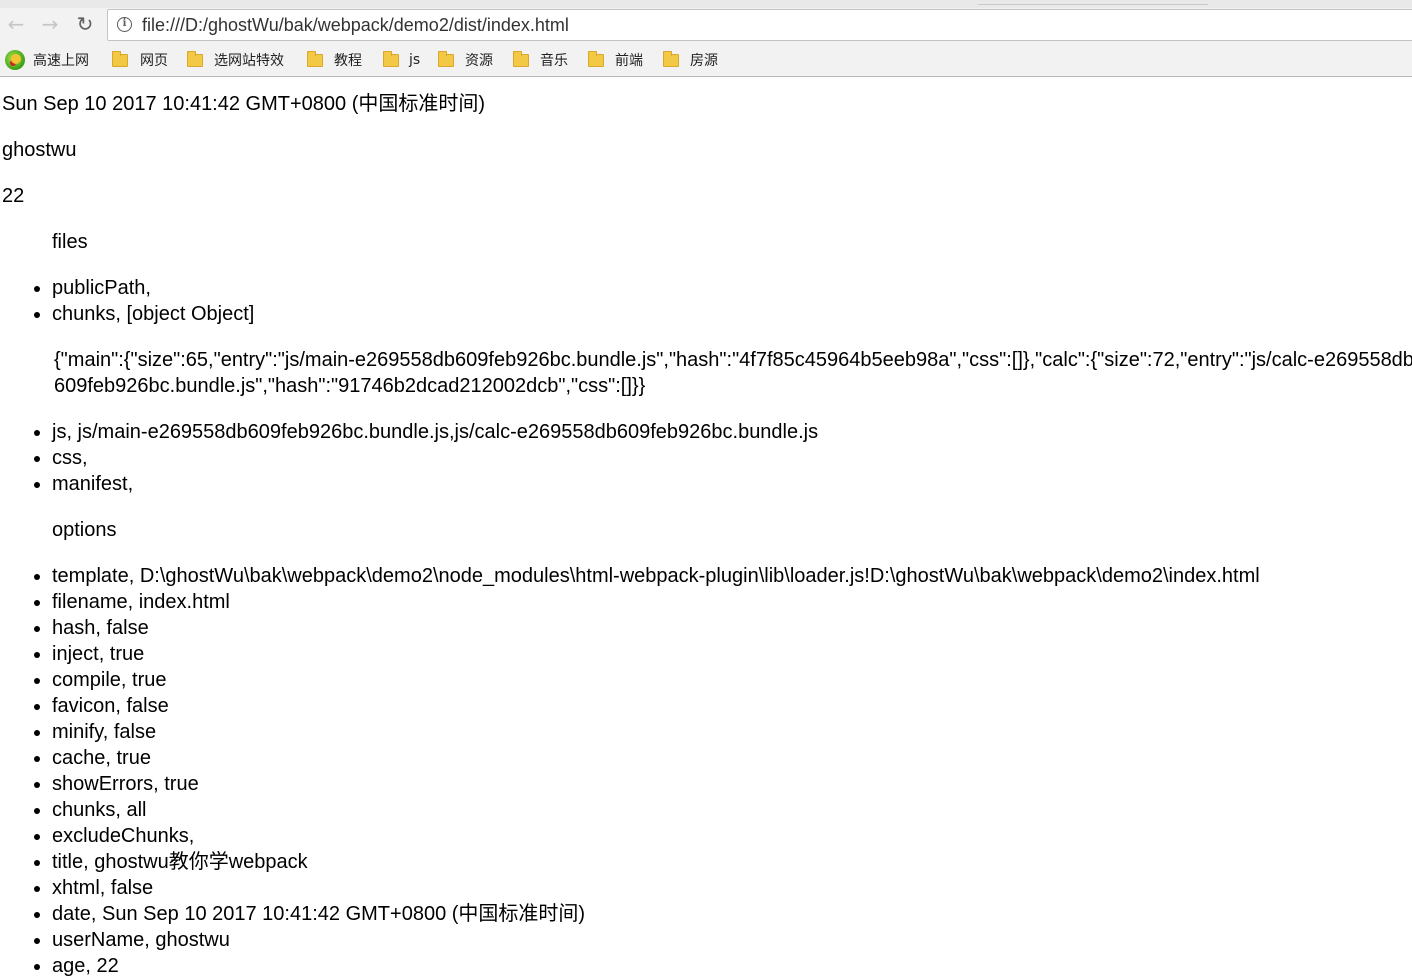 The image size is (1412, 980). I want to click on list-item: css,, so click(435, 458).